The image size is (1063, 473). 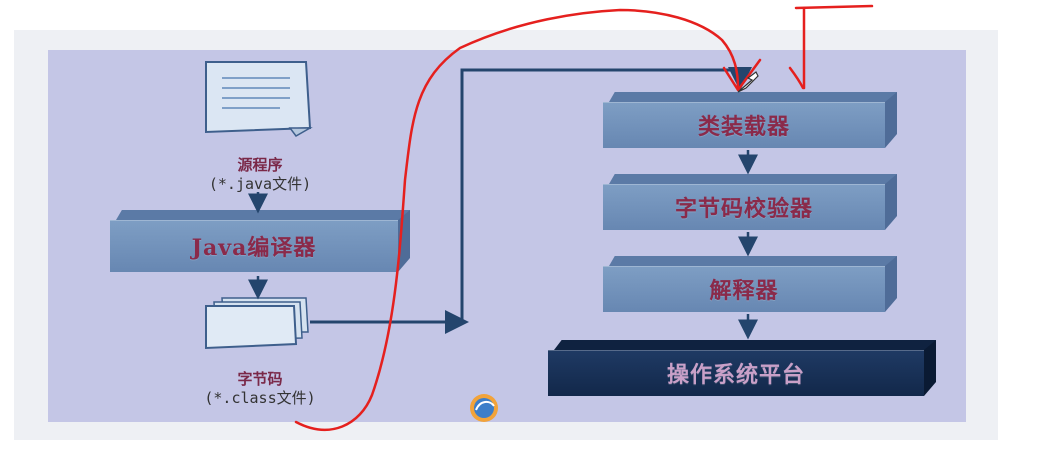 What do you see at coordinates (259, 99) in the screenshot?
I see `document-icon` at bounding box center [259, 99].